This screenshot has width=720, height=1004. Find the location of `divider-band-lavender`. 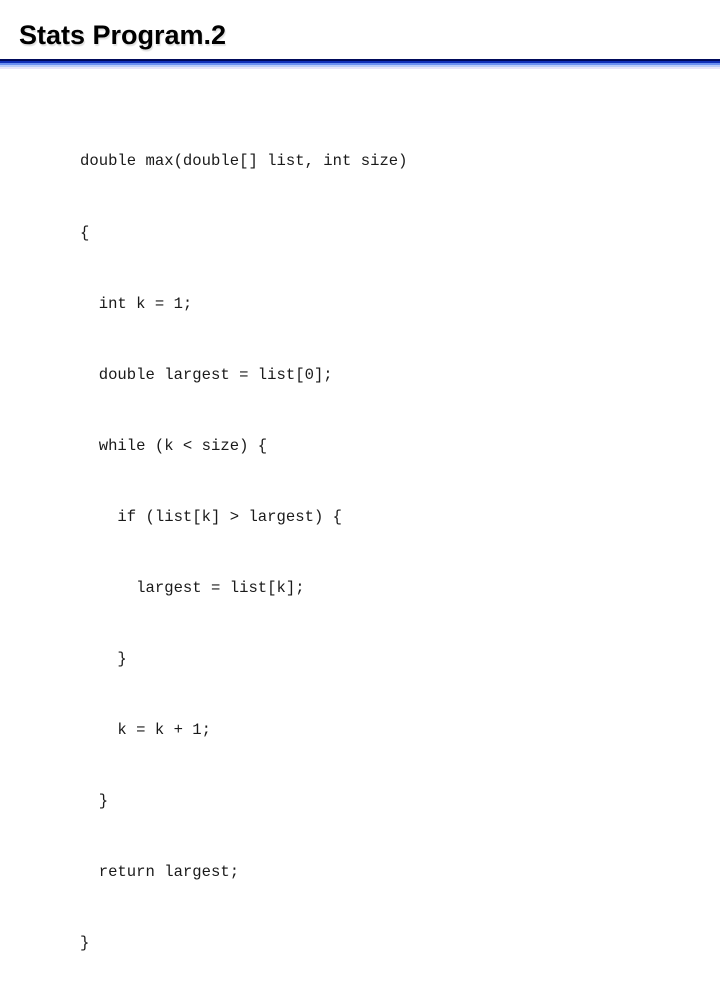

divider-band-lavender is located at coordinates (360, 68).